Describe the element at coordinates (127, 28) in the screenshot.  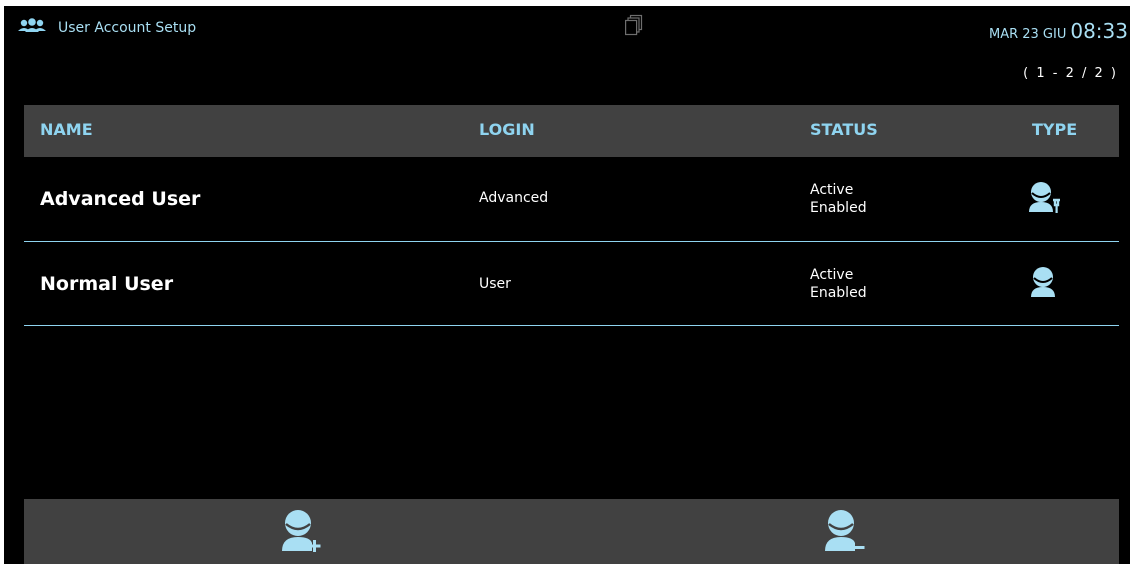
I see `page-title: User Account Setup` at that location.